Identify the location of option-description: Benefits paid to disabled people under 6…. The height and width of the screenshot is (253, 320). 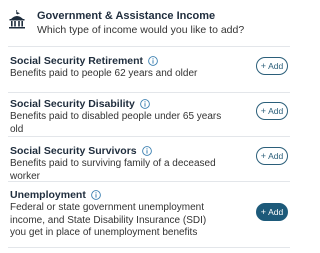
(116, 123).